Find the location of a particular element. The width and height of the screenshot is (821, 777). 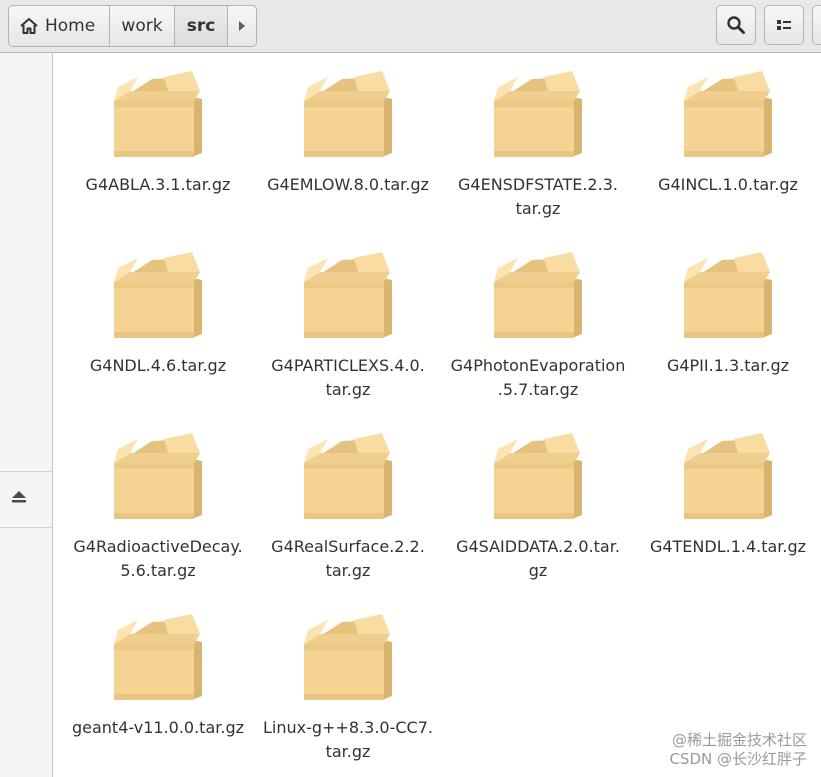

file-item: G4NDL.4.6.tar.gz is located at coordinates (158, 306).